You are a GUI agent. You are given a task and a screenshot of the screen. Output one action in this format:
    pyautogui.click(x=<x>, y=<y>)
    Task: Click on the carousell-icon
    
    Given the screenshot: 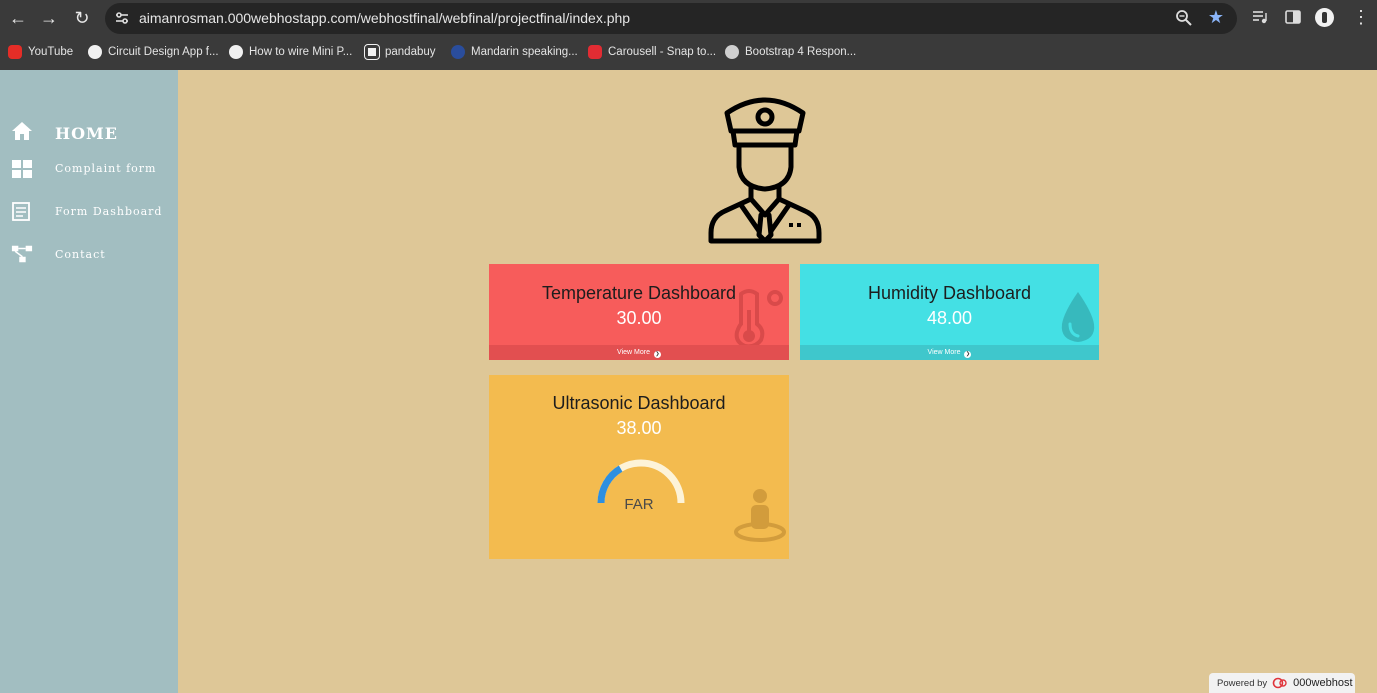 What is the action you would take?
    pyautogui.click(x=595, y=52)
    